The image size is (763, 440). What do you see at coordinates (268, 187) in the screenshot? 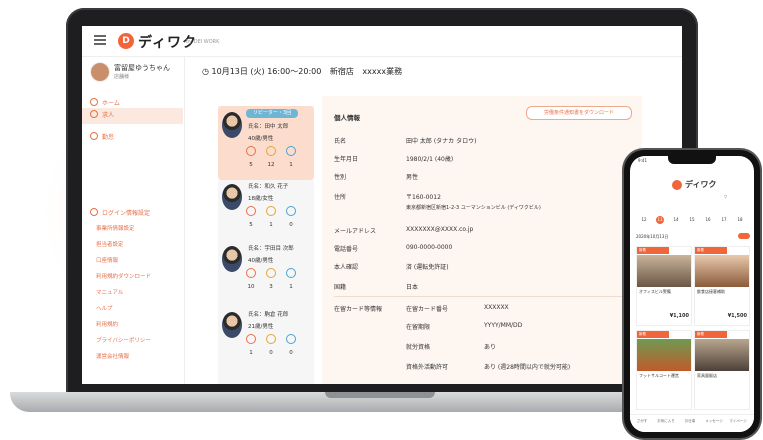
I see `candidate-name: 氏名：和久 花子` at bounding box center [268, 187].